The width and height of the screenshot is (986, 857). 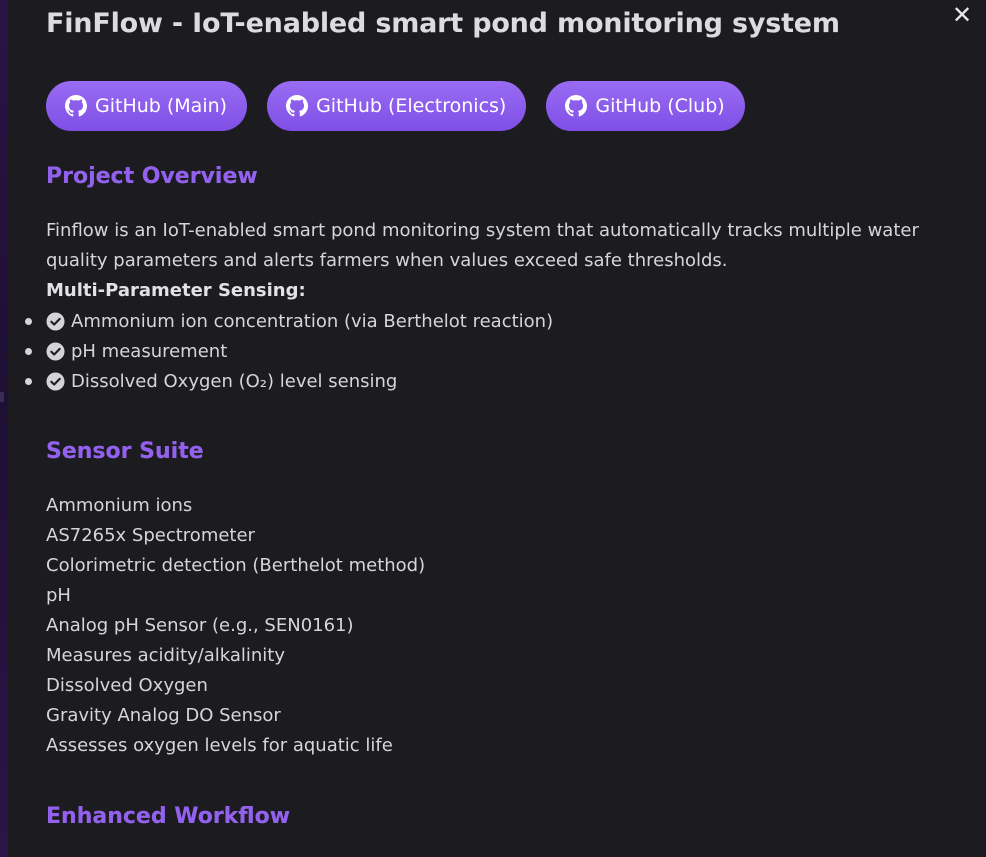 I want to click on list-item: Ammonium ions, so click(x=119, y=505).